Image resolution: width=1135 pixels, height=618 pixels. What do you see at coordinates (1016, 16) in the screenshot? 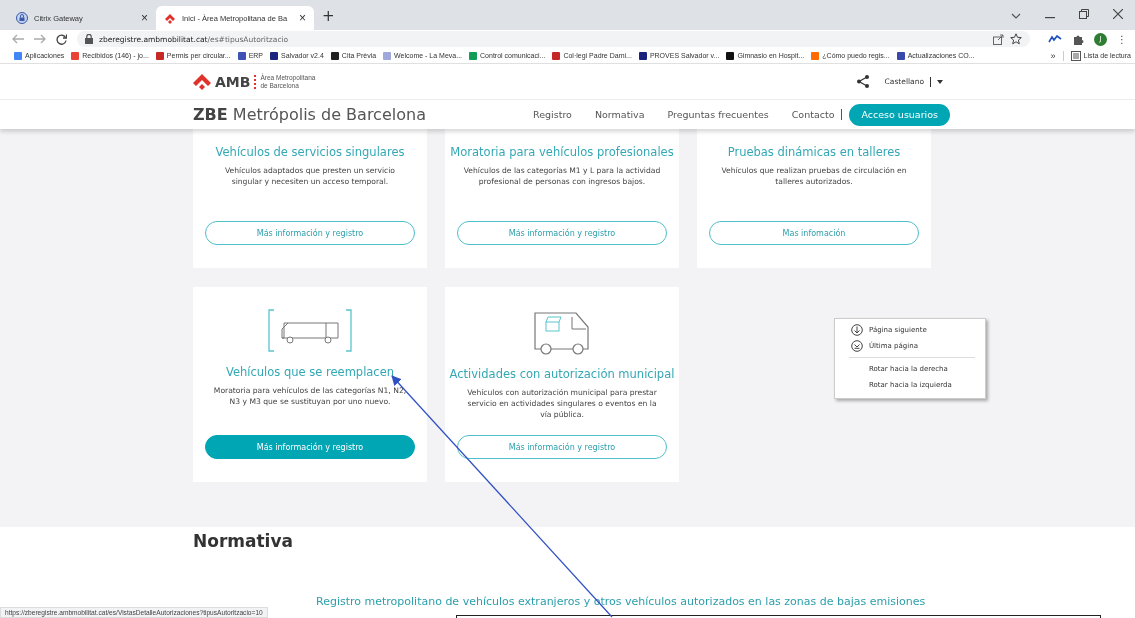
I see `chevron-down-icon` at bounding box center [1016, 16].